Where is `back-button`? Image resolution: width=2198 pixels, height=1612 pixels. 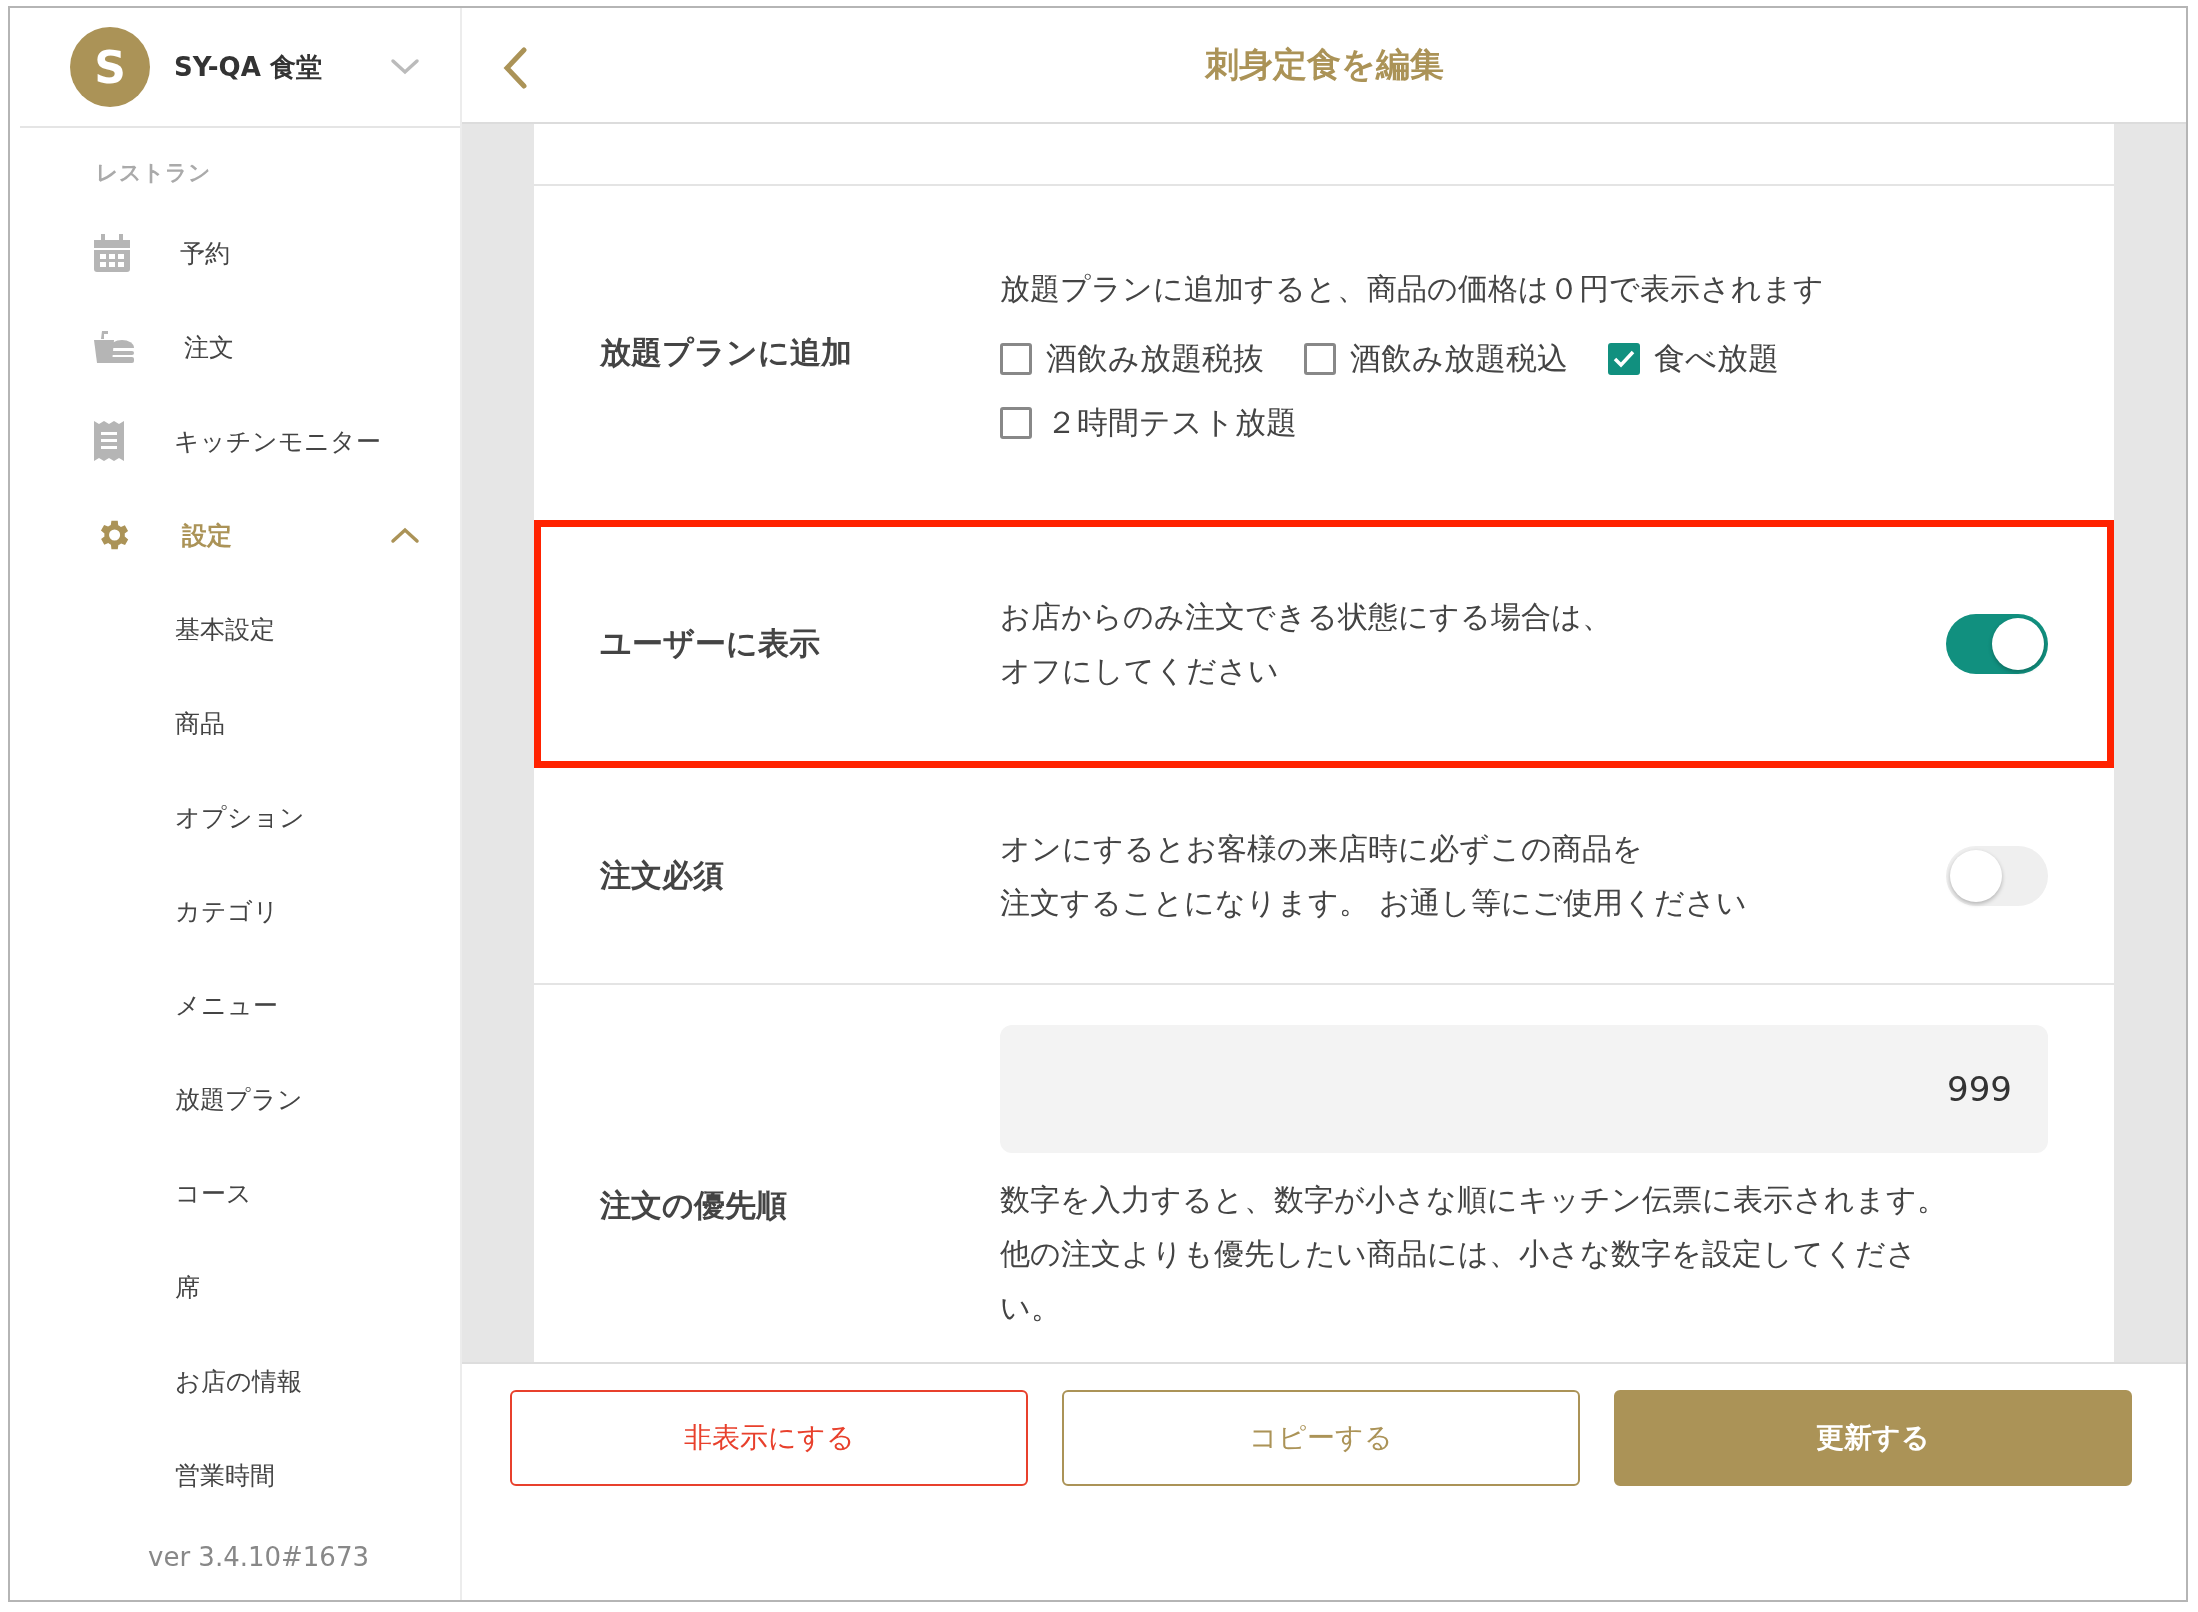
back-button is located at coordinates (515, 68).